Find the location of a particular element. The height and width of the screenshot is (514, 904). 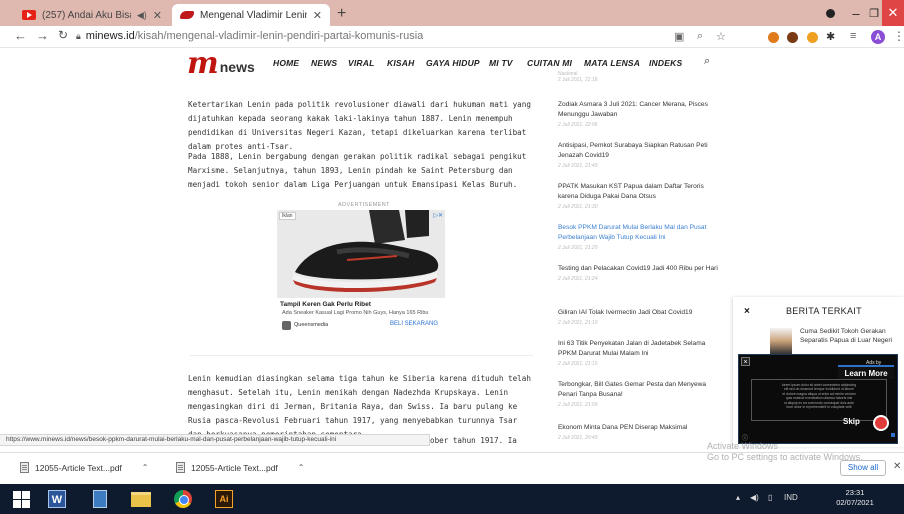

tab-title: (257) Andai Aku Bisa - Erwin is located at coordinates (86, 15).